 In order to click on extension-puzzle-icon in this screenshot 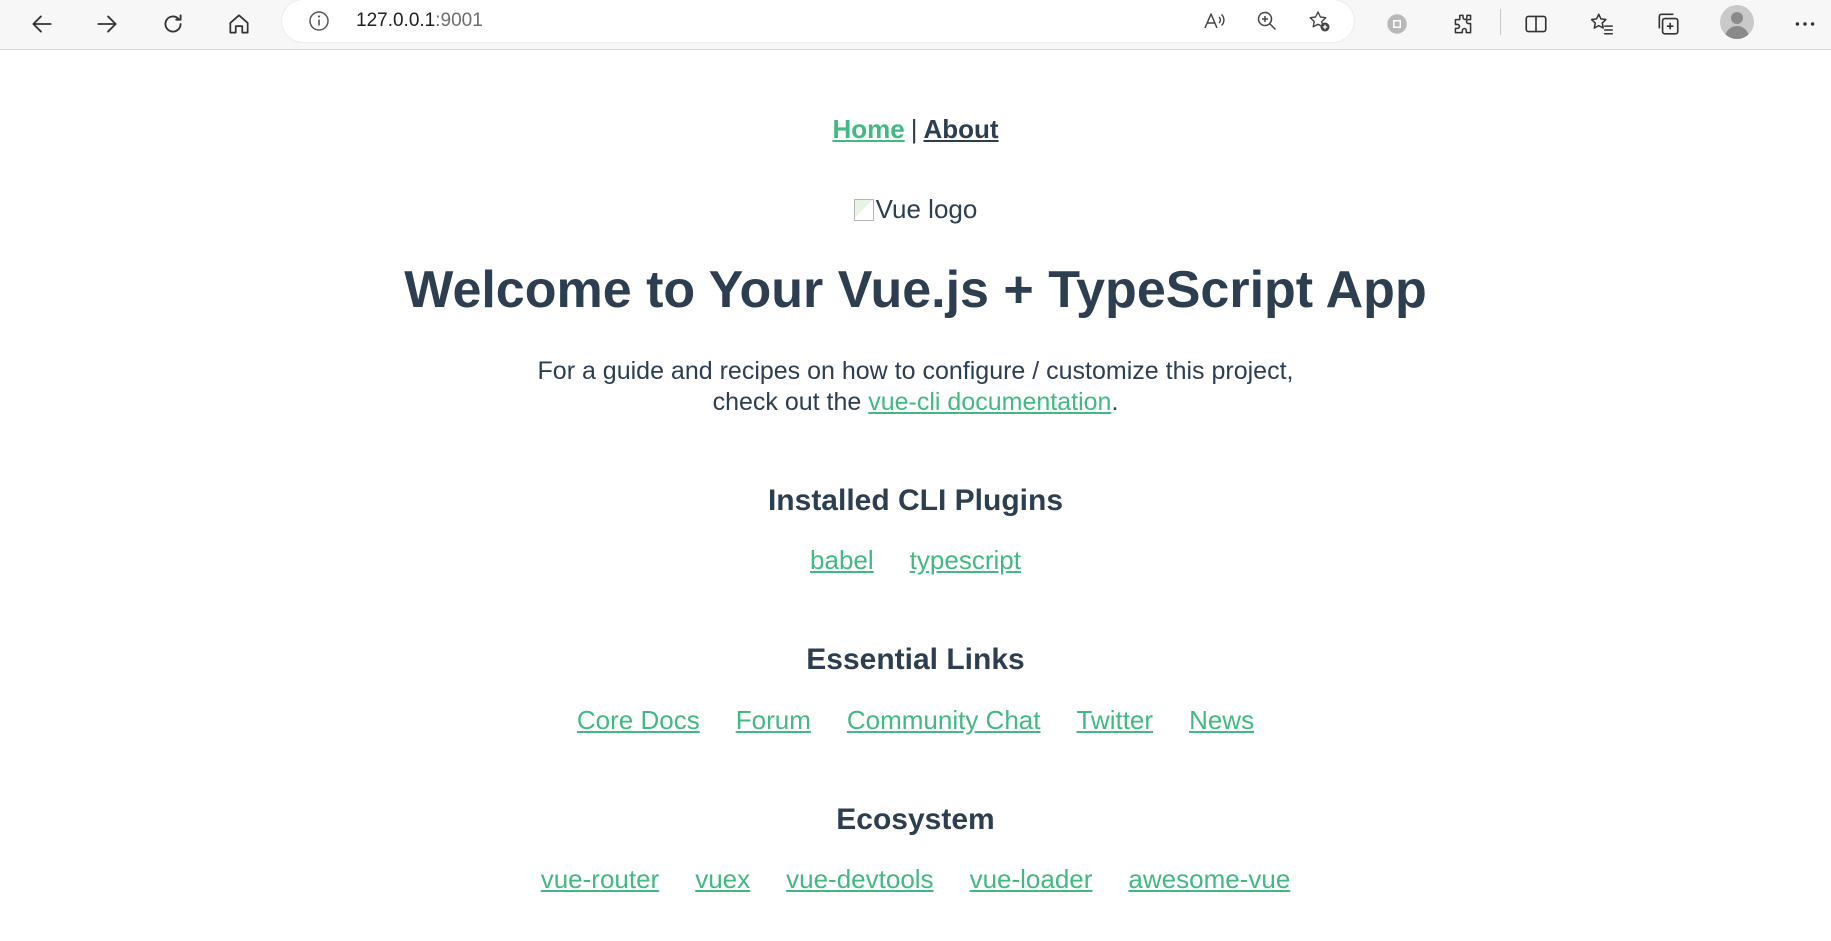, I will do `click(1463, 24)`.